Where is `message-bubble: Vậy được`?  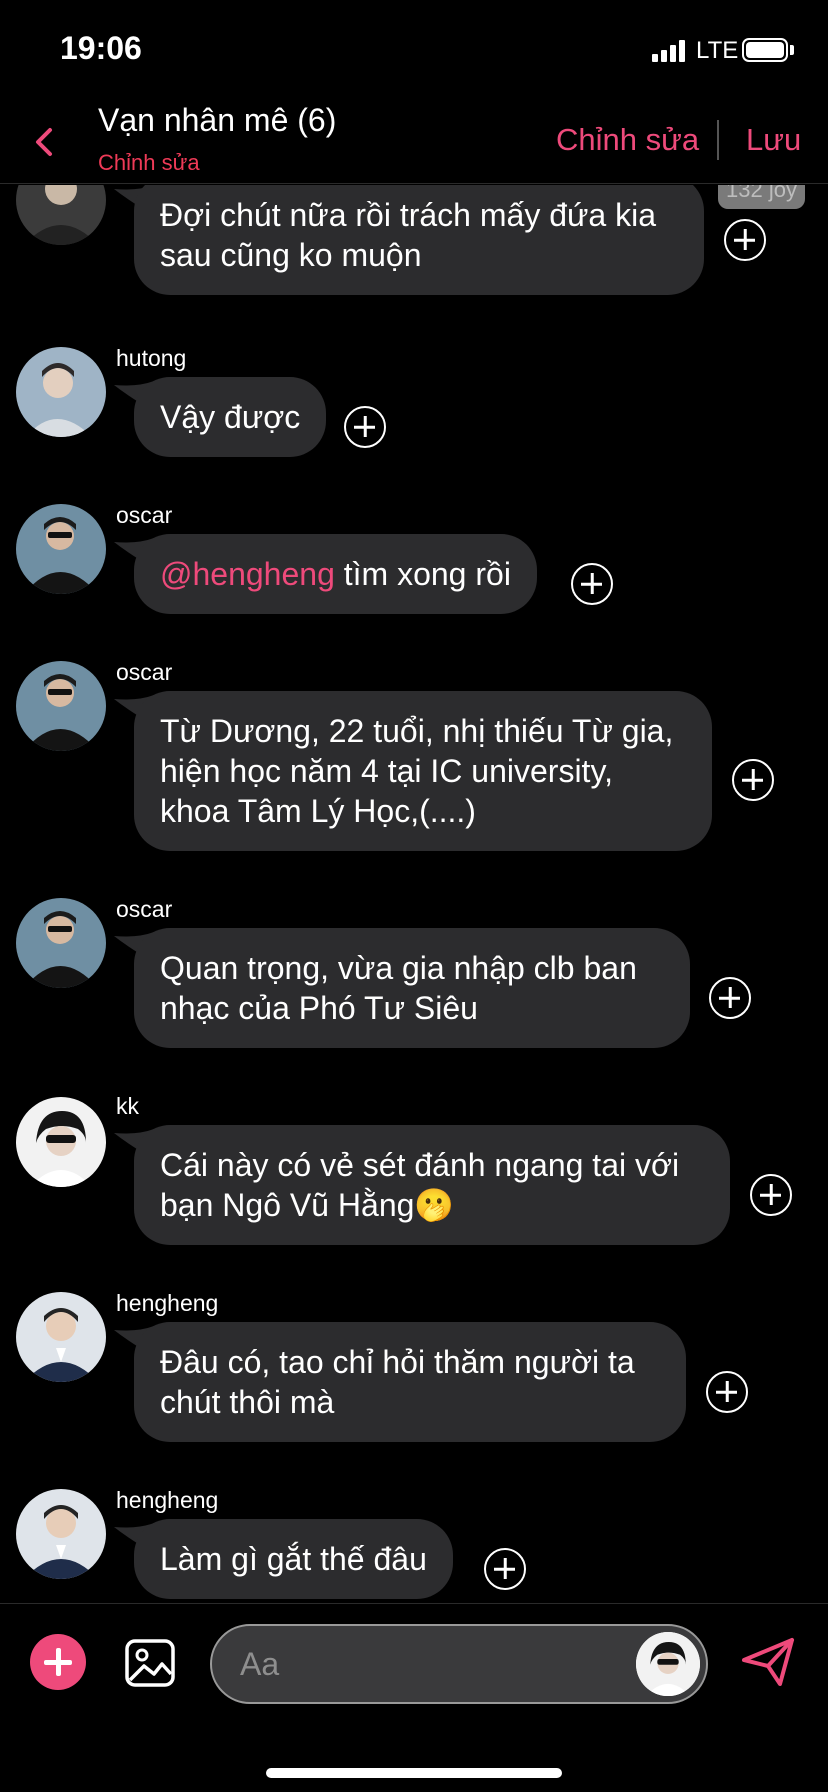
message-bubble: Vậy được is located at coordinates (230, 417).